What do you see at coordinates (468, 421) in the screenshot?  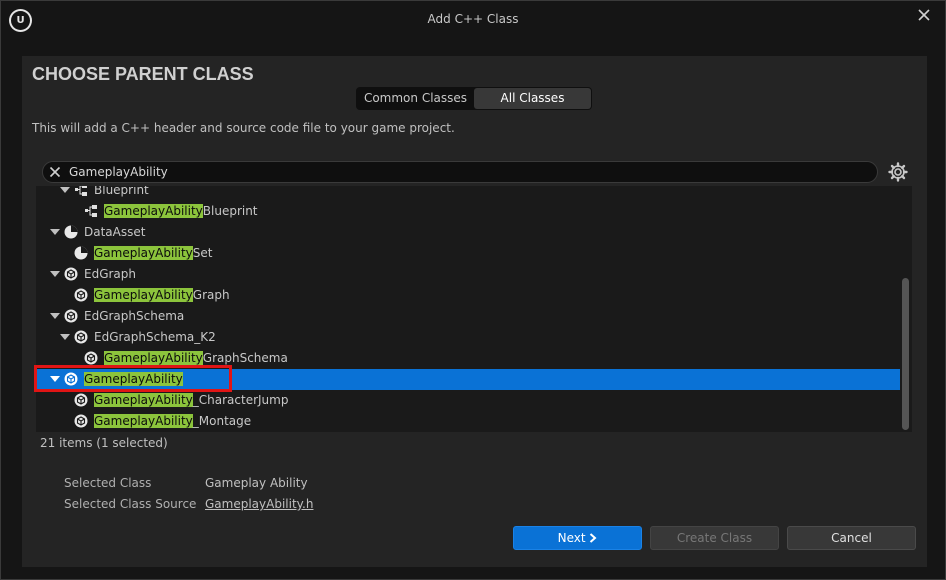 I see `tree-row: GameplayAbility_Montage` at bounding box center [468, 421].